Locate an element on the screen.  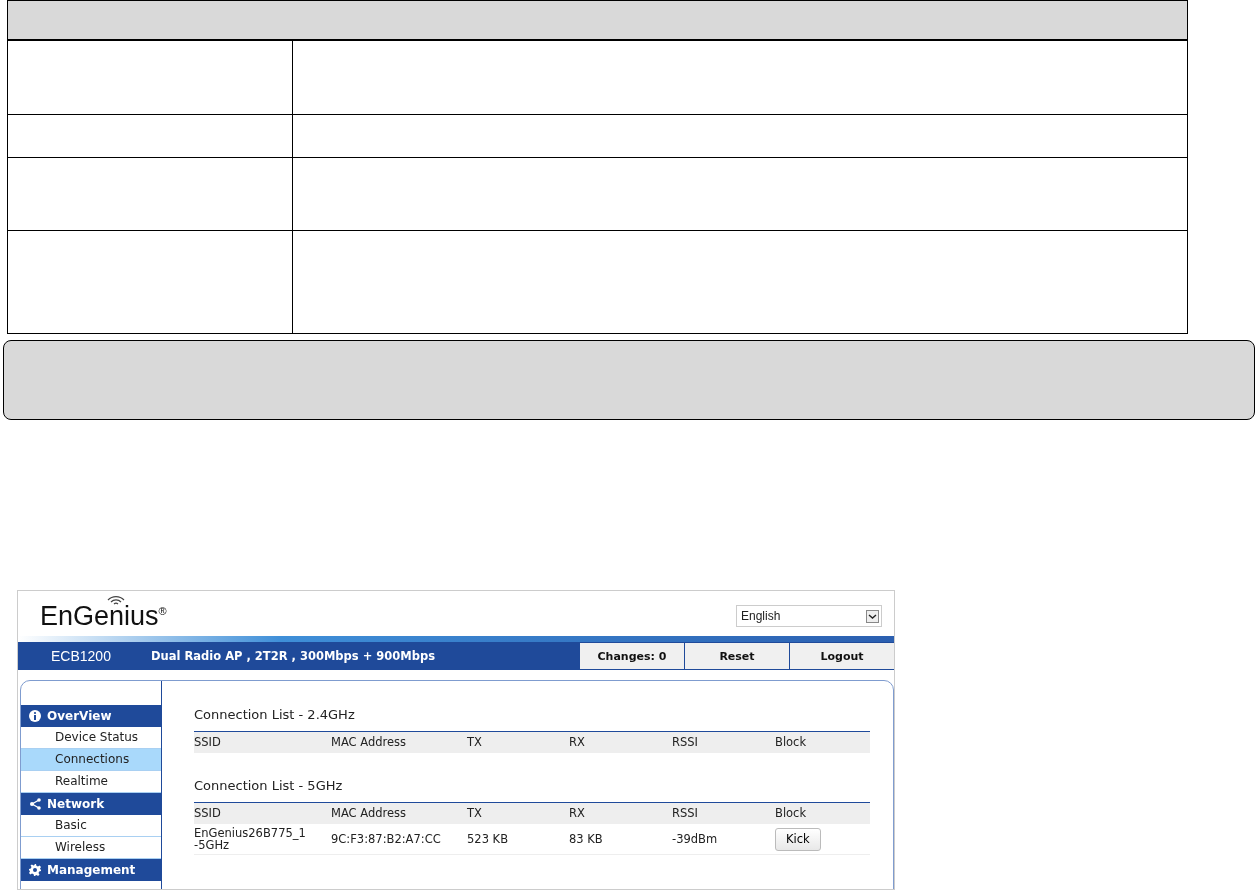
section-title: OverView is located at coordinates (79, 716).